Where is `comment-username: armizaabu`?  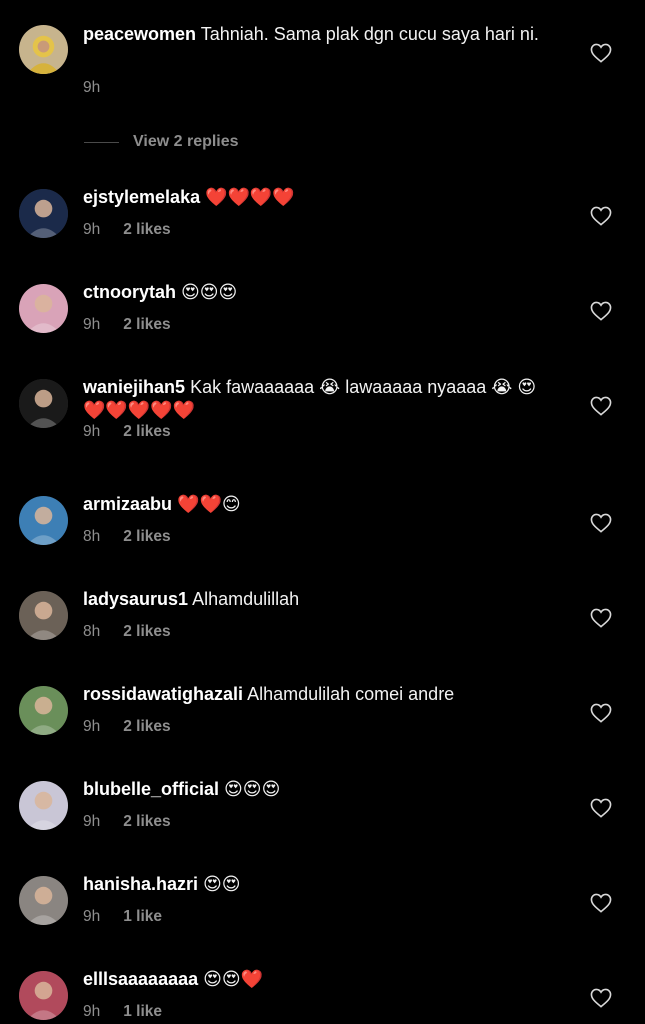
comment-username: armizaabu is located at coordinates (127, 504).